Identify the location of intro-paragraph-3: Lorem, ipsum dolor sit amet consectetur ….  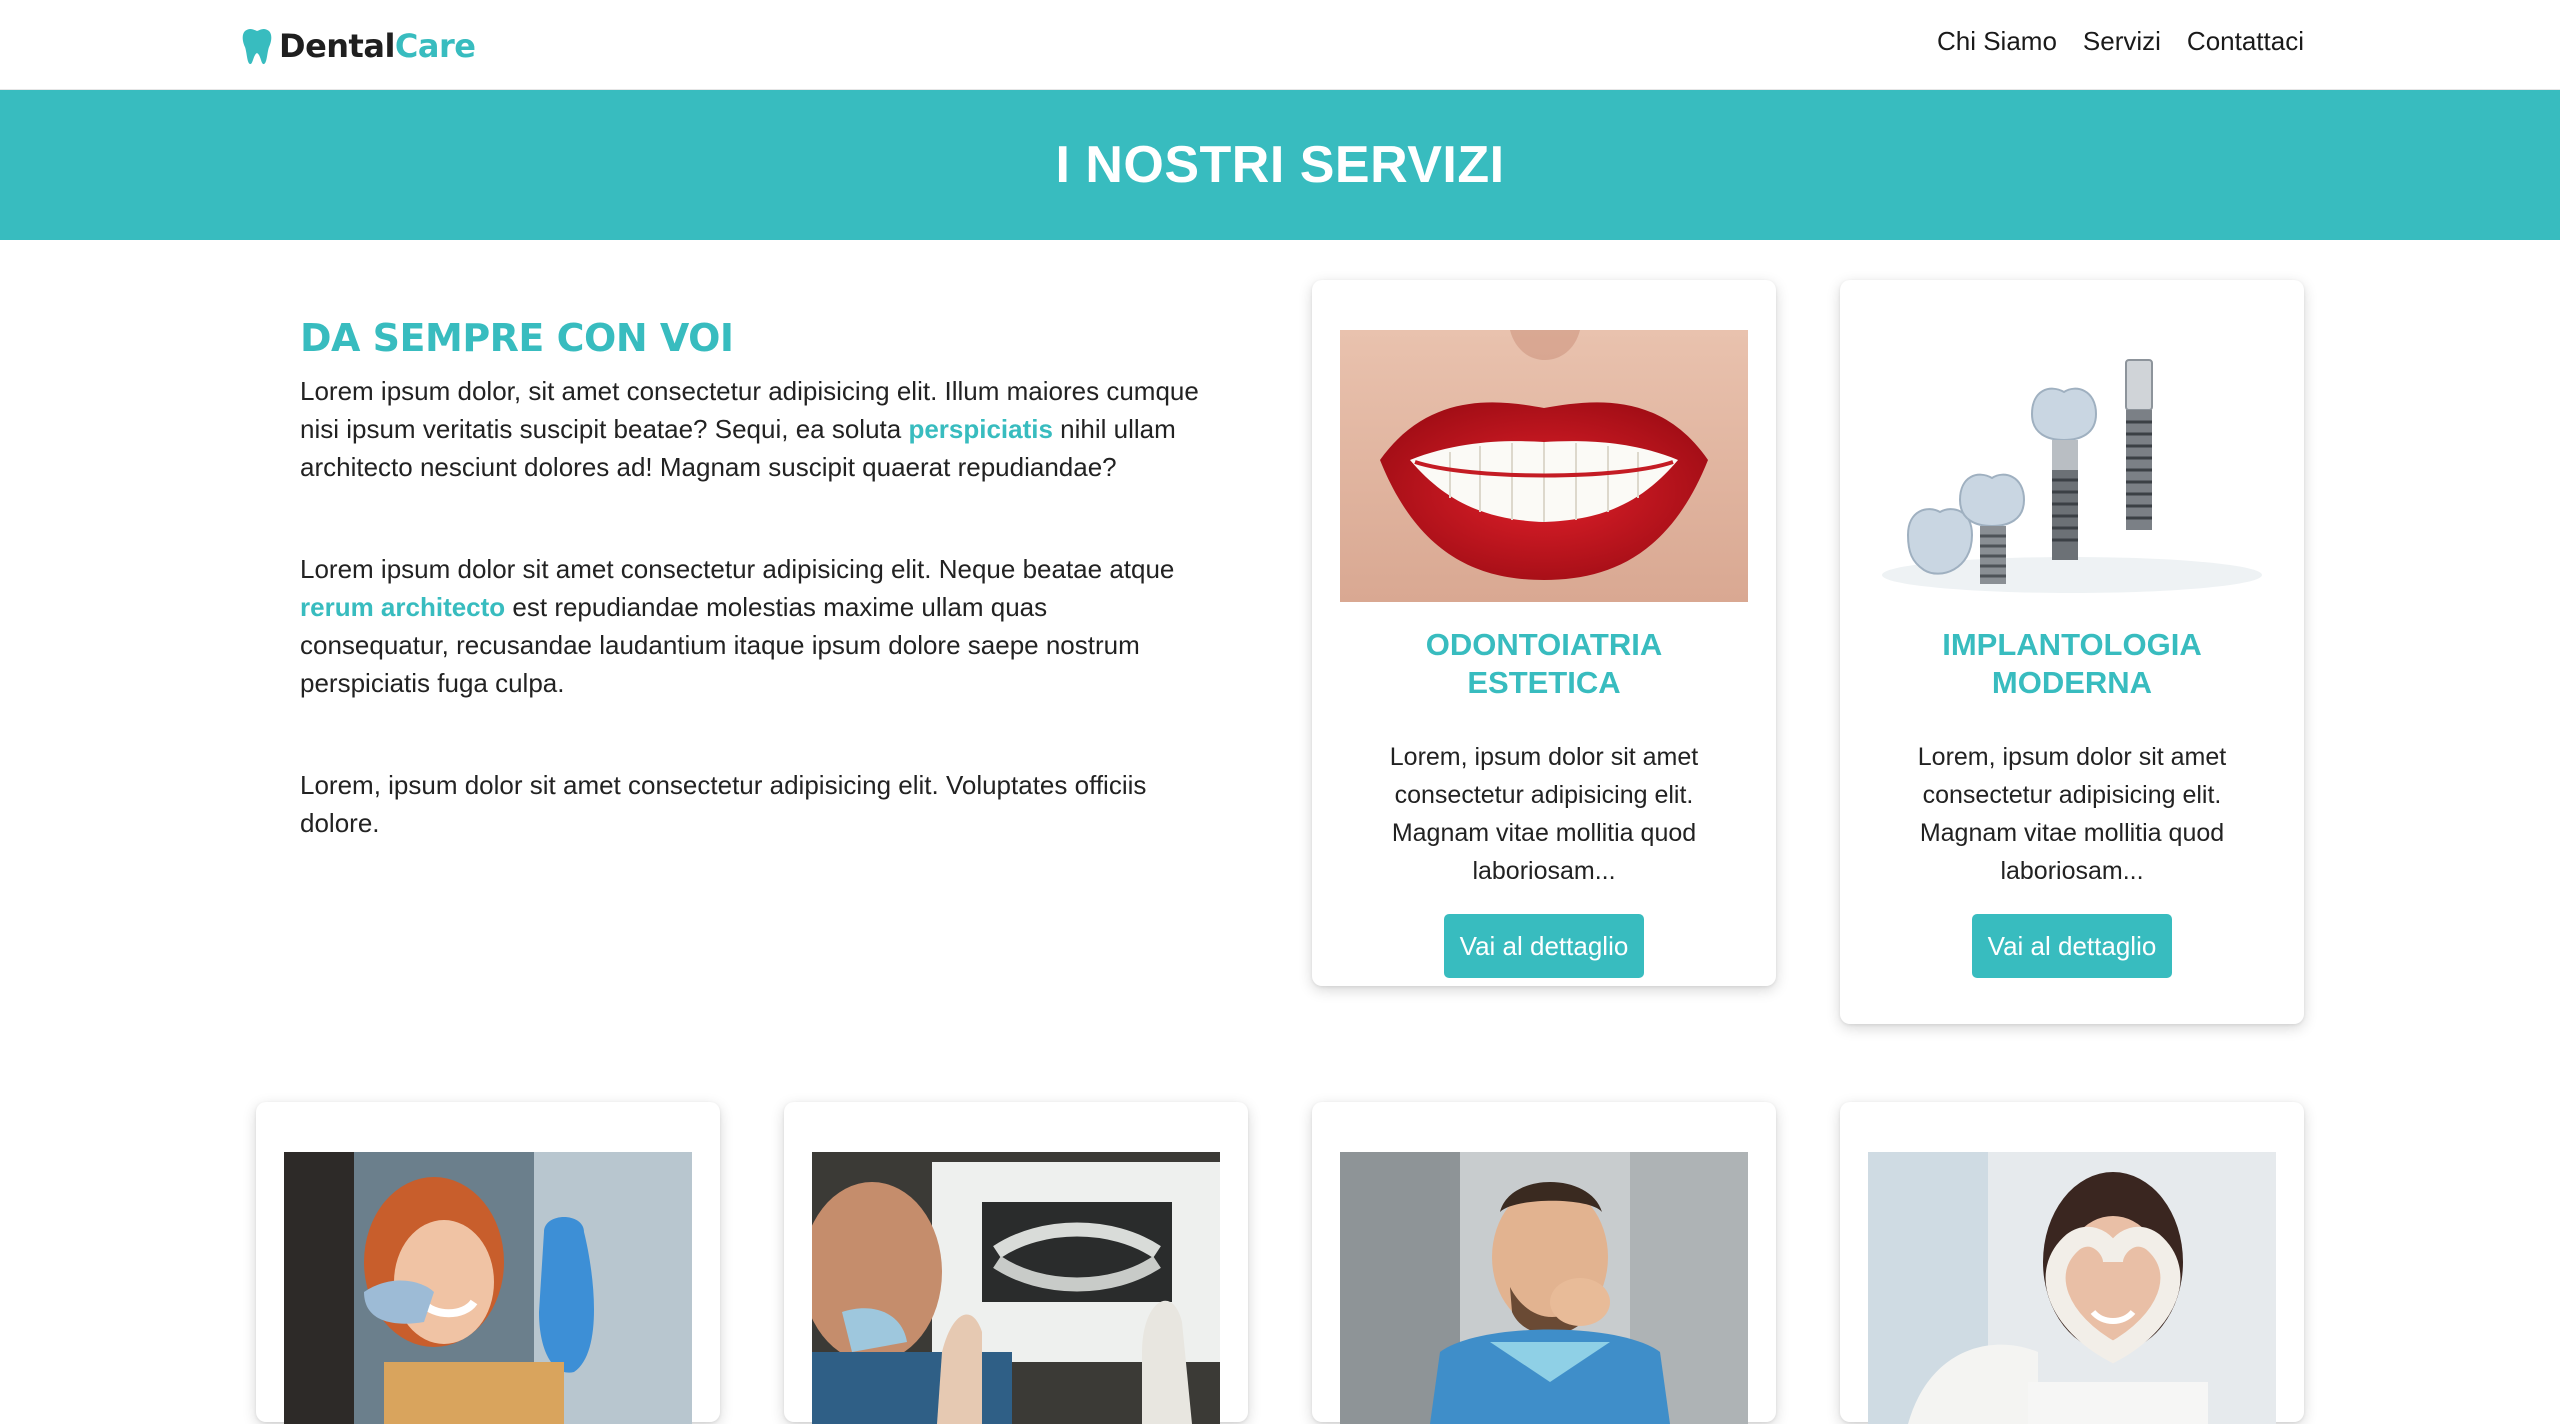
(723, 804).